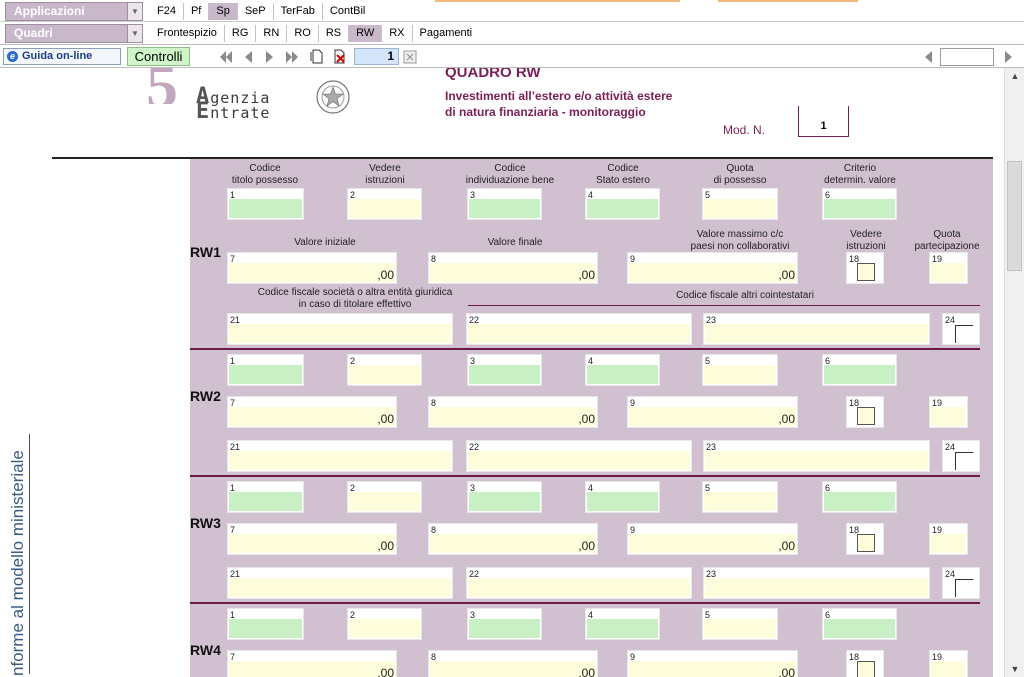 This screenshot has height=677, width=1024. I want to click on field-f3: 3, so click(504, 624).